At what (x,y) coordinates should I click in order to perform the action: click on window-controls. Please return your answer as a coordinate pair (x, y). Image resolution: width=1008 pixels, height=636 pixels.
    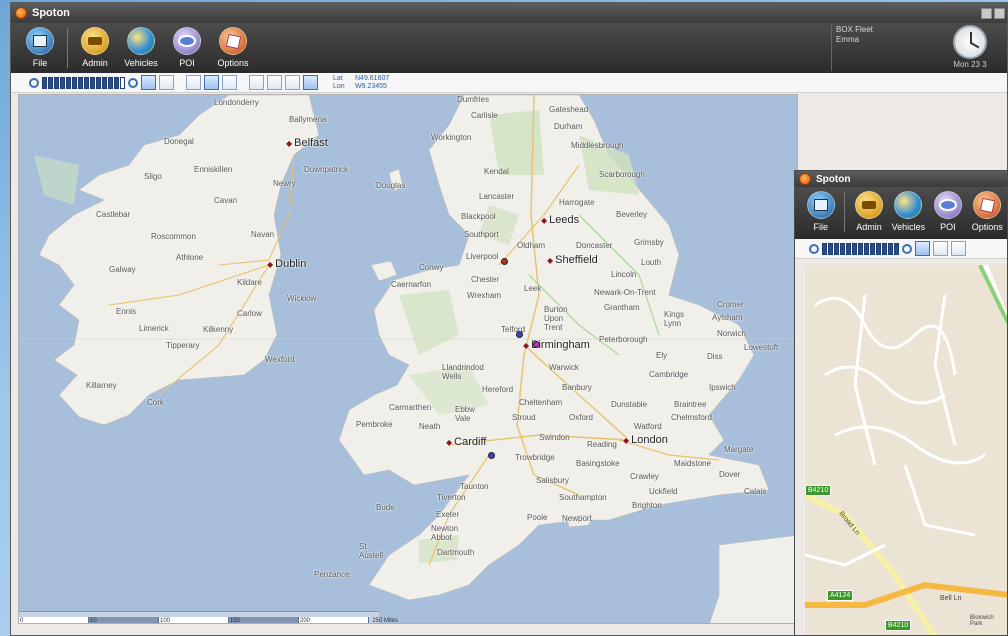
    Looking at the image, I should click on (994, 13).